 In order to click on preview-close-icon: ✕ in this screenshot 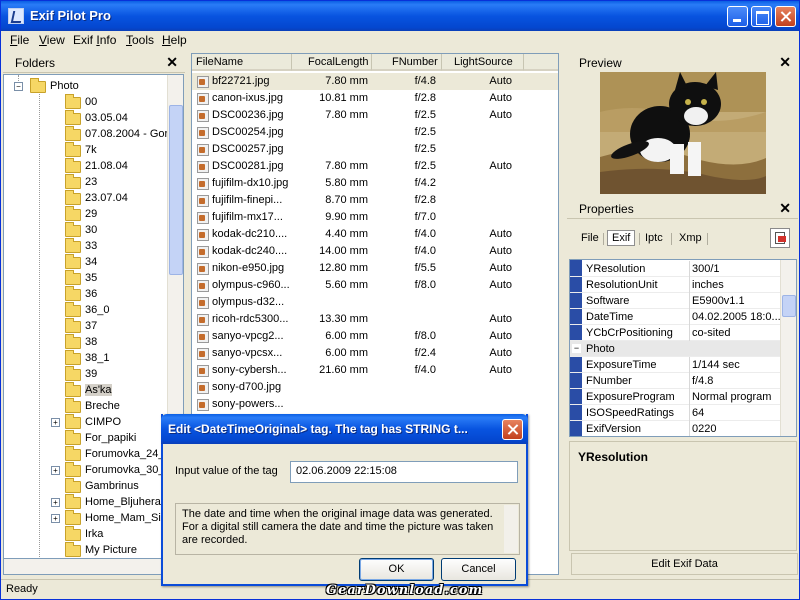, I will do `click(785, 62)`.